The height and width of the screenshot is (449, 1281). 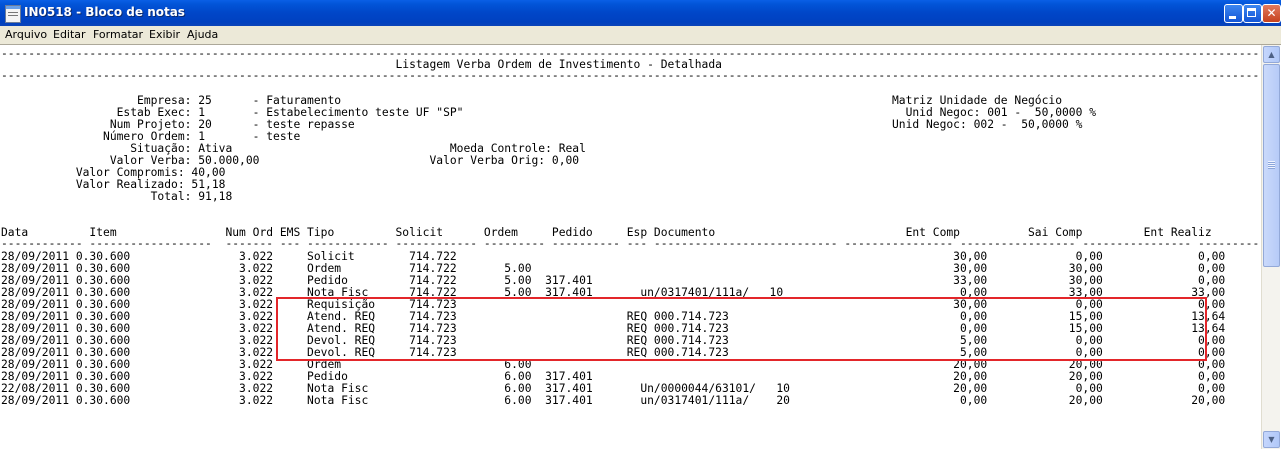 What do you see at coordinates (1271, 165) in the screenshot?
I see `scroll-thumb` at bounding box center [1271, 165].